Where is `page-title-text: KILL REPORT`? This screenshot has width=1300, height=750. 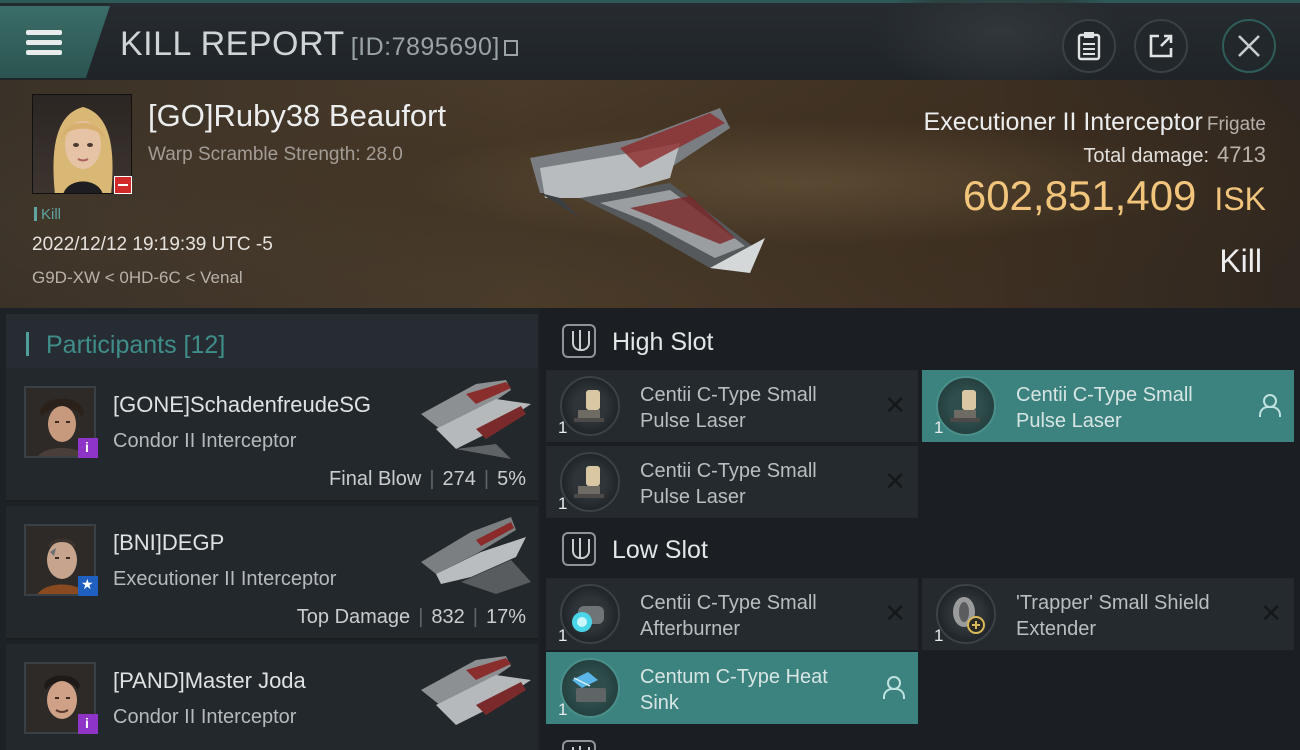
page-title-text: KILL REPORT is located at coordinates (232, 44).